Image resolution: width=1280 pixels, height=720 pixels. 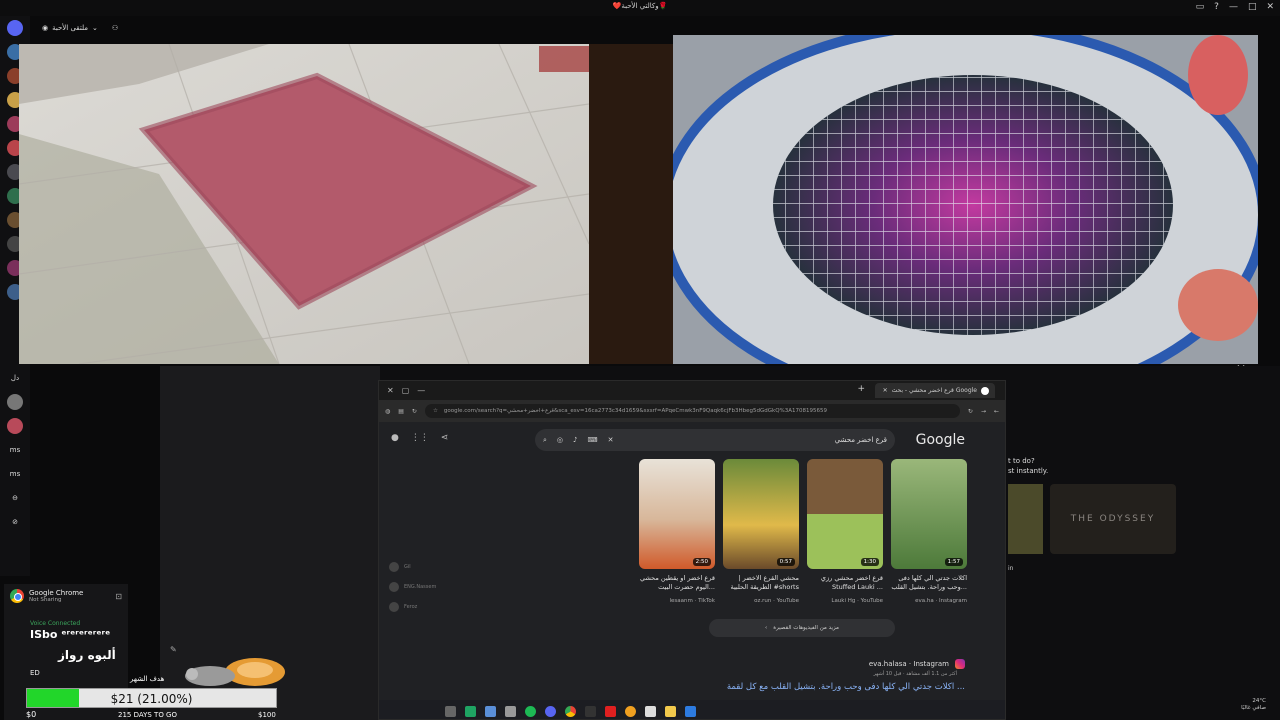 I want to click on explore-line: st instantly., so click(x=1028, y=471).